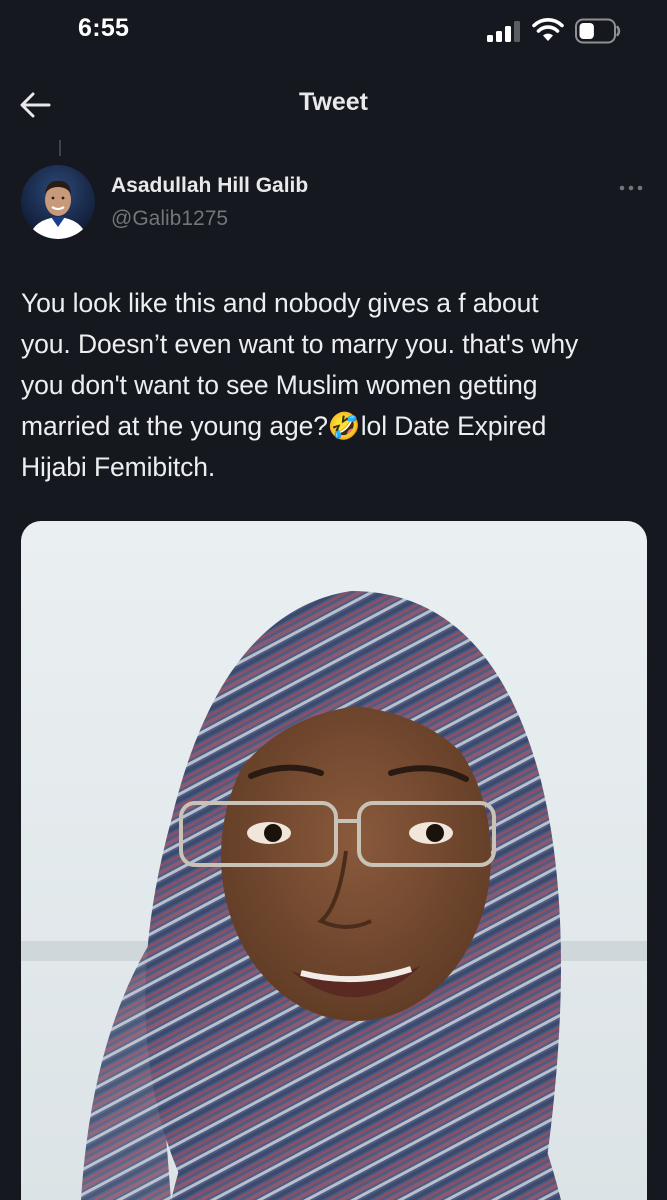 This screenshot has width=667, height=1200. What do you see at coordinates (209, 186) in the screenshot?
I see `author-name: Asadullah Hill Galib` at bounding box center [209, 186].